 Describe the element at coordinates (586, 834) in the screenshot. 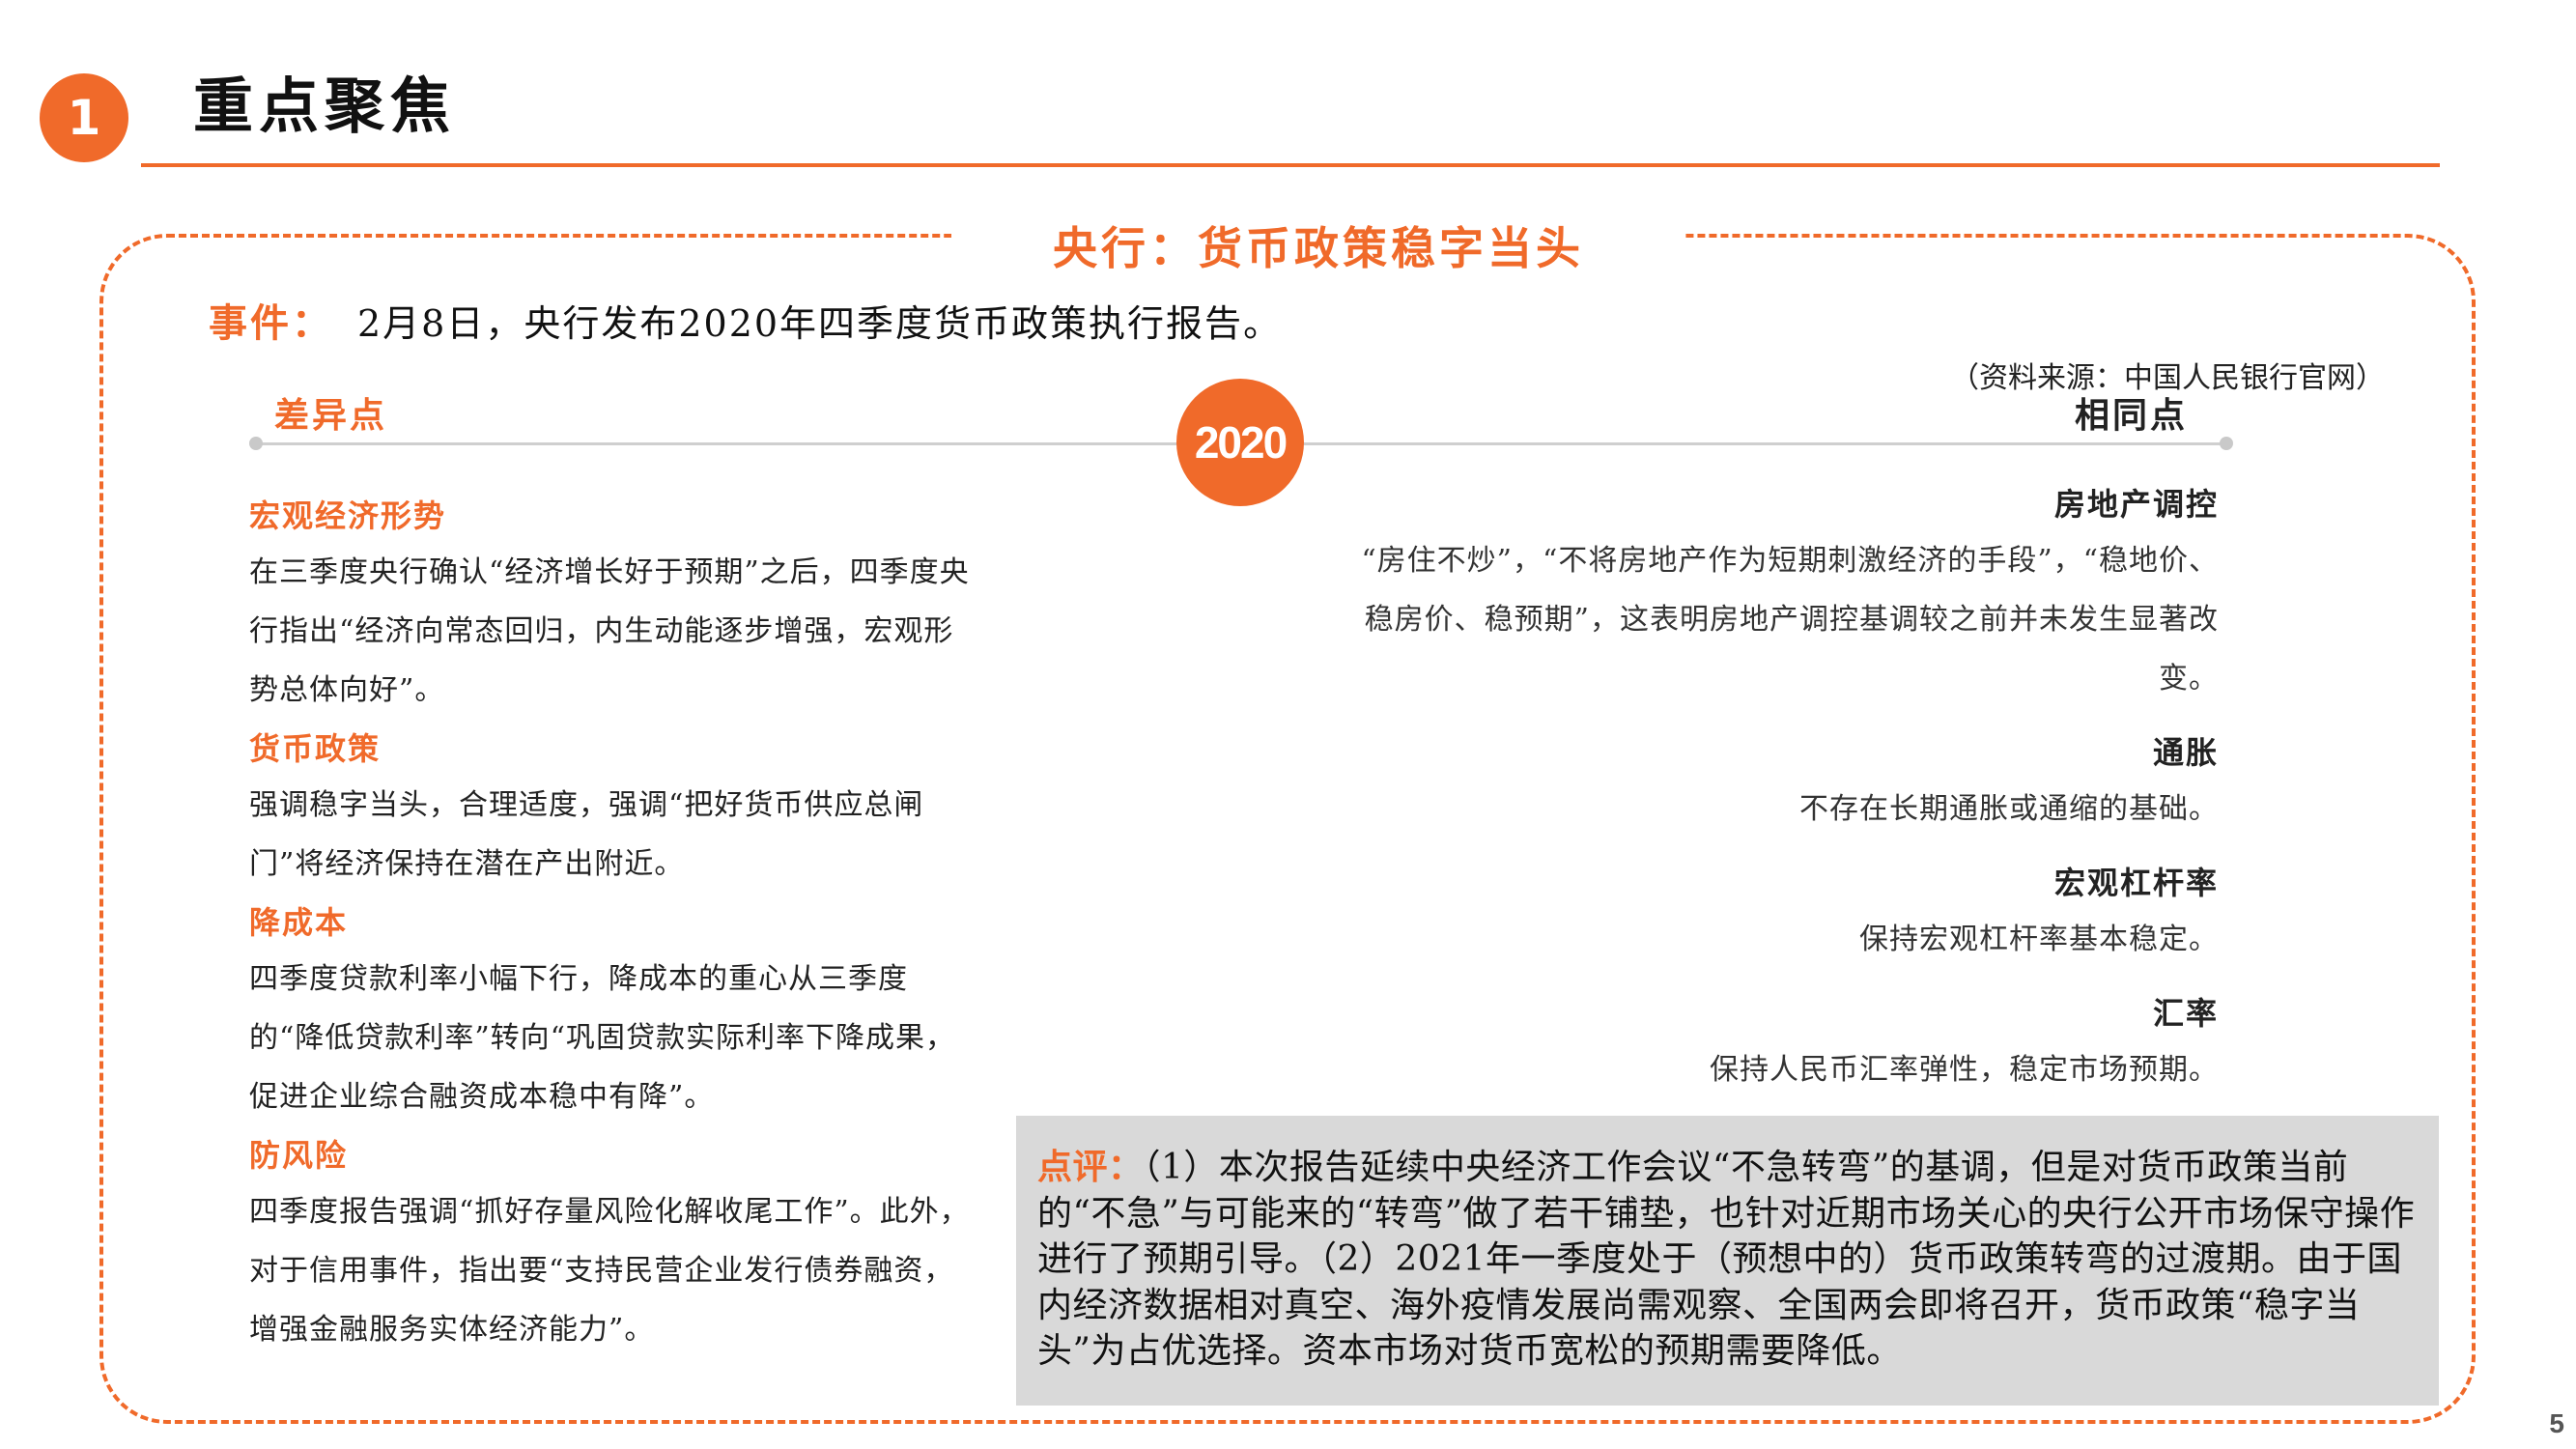

I see `difference-text: 强调稳字当头，合理适度，强调“把好货币供应总闸门”将经济保持在潜在产出附近。` at that location.